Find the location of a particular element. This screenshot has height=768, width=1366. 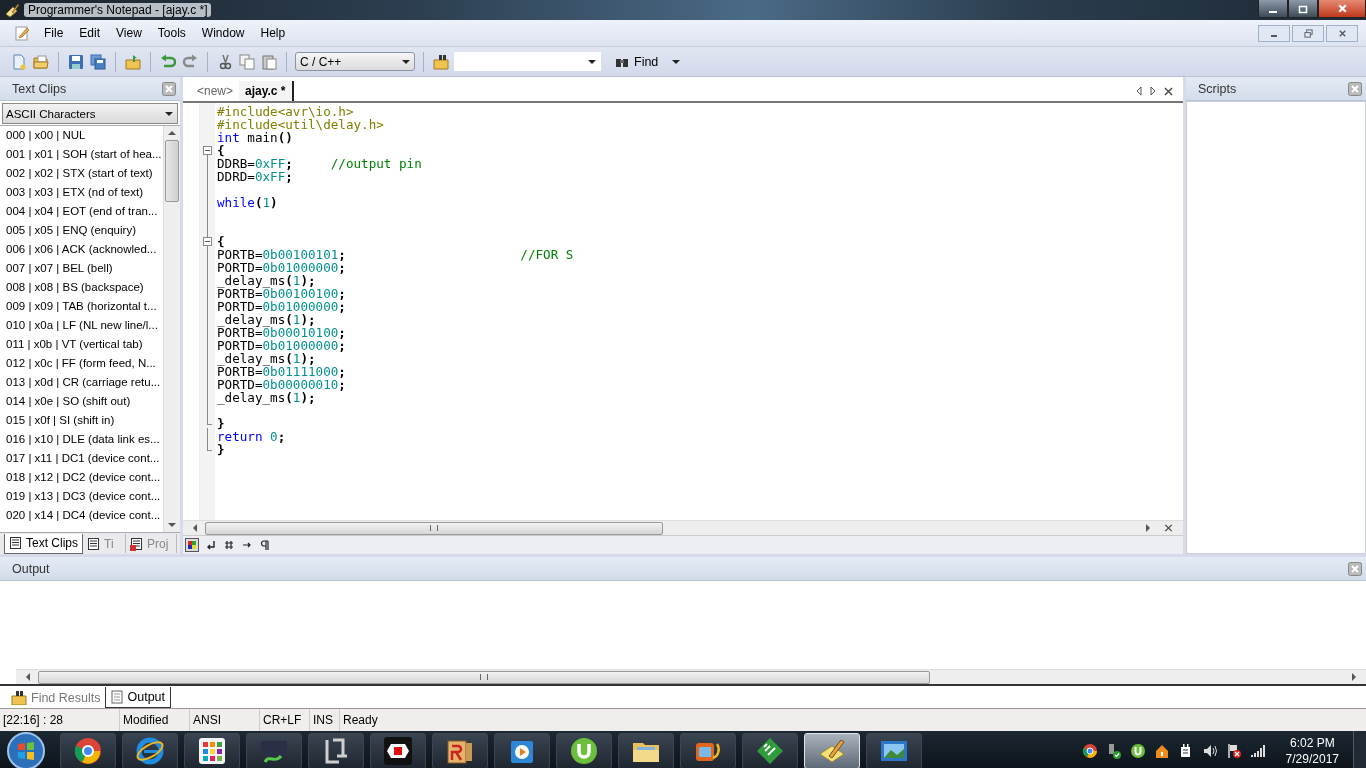

color-grid-icon is located at coordinates (192, 545).